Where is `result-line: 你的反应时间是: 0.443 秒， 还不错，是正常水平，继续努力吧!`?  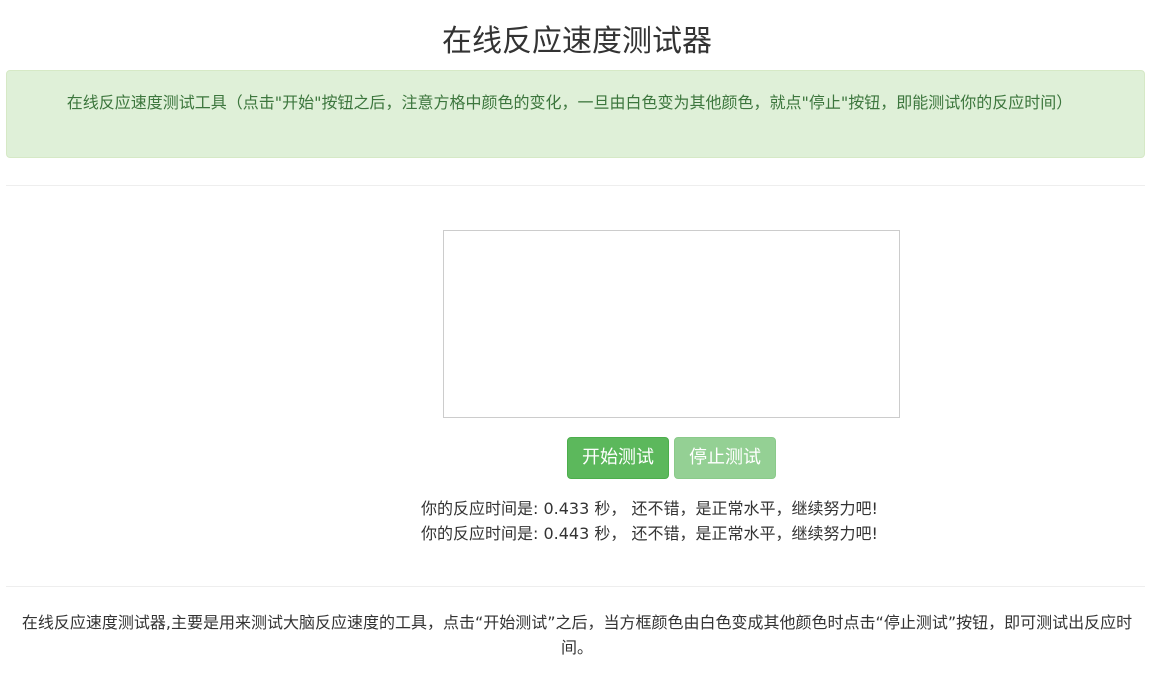 result-line: 你的反应时间是: 0.443 秒， 还不错，是正常水平，继续努力吧! is located at coordinates (649, 533).